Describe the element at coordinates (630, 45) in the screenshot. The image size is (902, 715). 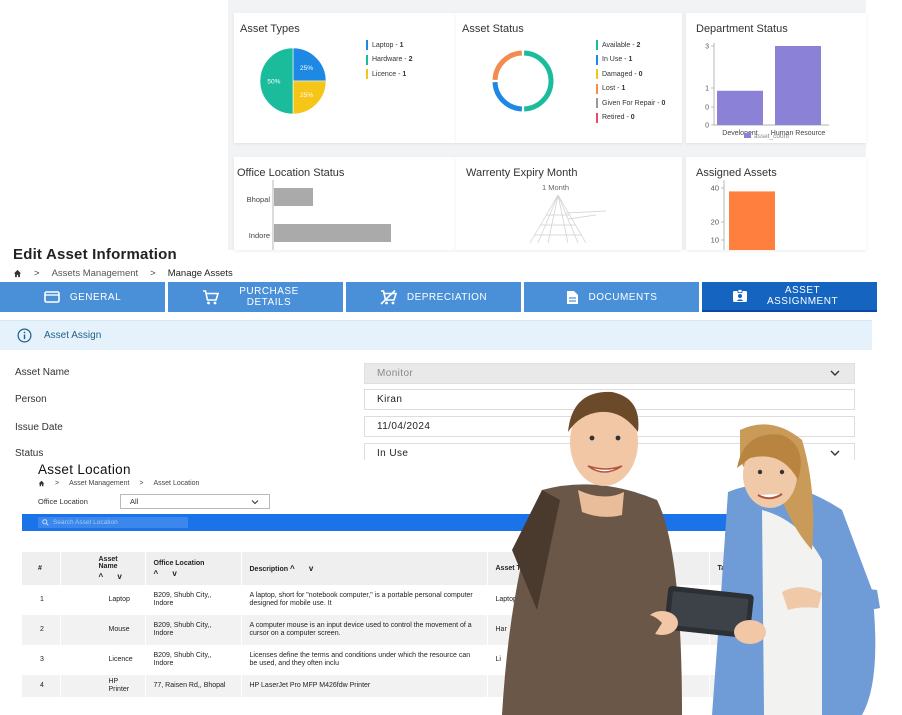
I see `legend-item: Available - 2` at that location.